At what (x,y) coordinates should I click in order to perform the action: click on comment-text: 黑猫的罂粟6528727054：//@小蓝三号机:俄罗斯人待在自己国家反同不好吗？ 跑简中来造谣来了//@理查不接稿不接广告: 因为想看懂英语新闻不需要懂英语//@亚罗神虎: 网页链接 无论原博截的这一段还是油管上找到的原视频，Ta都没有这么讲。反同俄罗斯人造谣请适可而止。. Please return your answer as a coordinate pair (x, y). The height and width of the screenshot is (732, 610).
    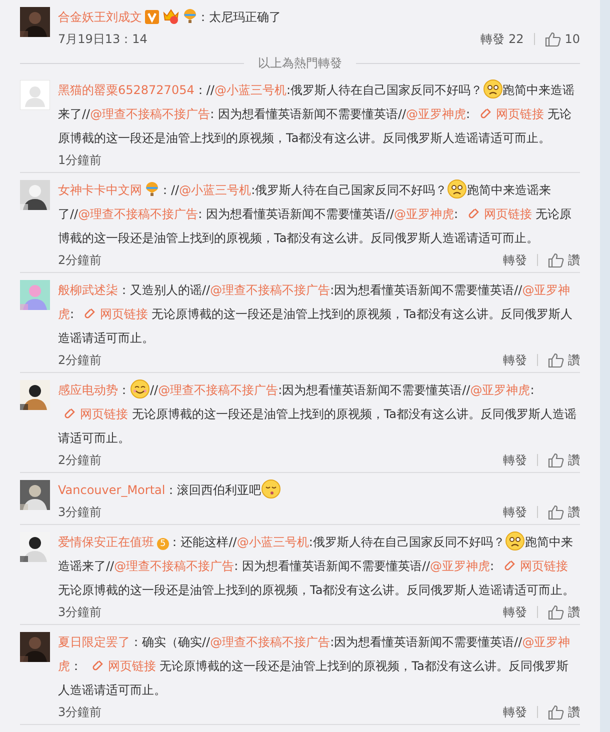
    Looking at the image, I should click on (319, 114).